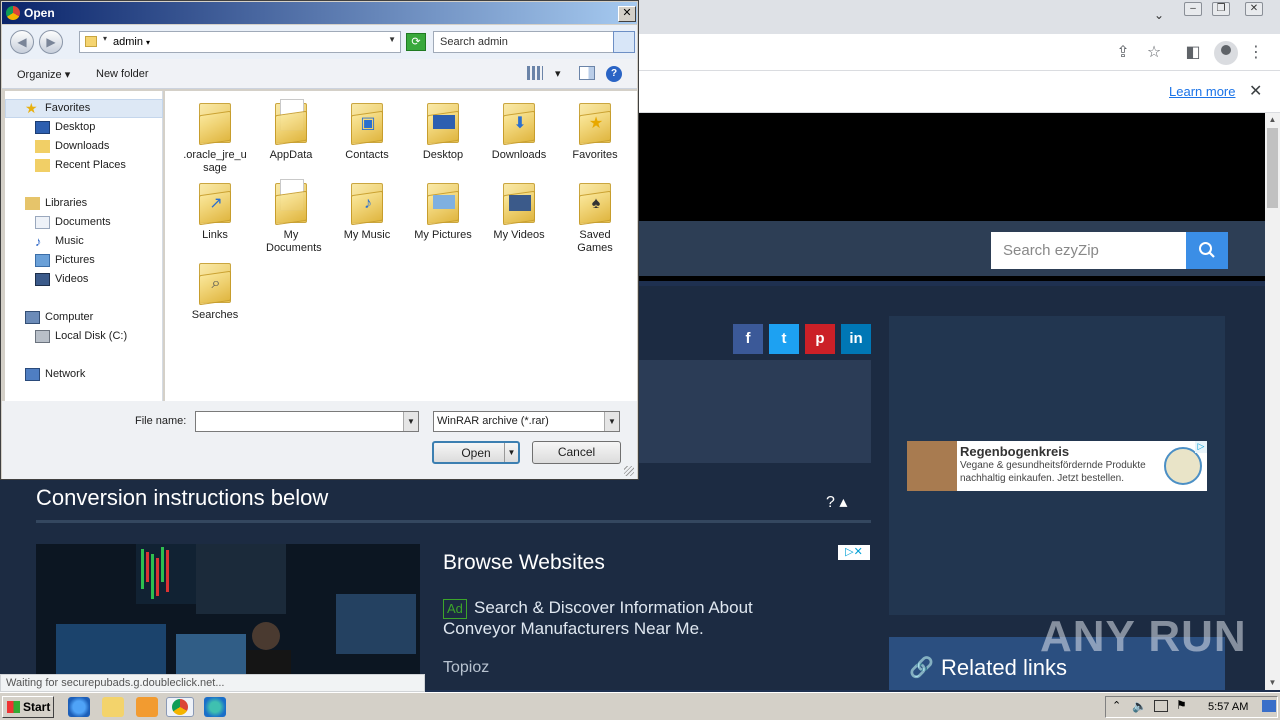  Describe the element at coordinates (22, 42) in the screenshot. I see `back-arrow-icon: ◀` at that location.